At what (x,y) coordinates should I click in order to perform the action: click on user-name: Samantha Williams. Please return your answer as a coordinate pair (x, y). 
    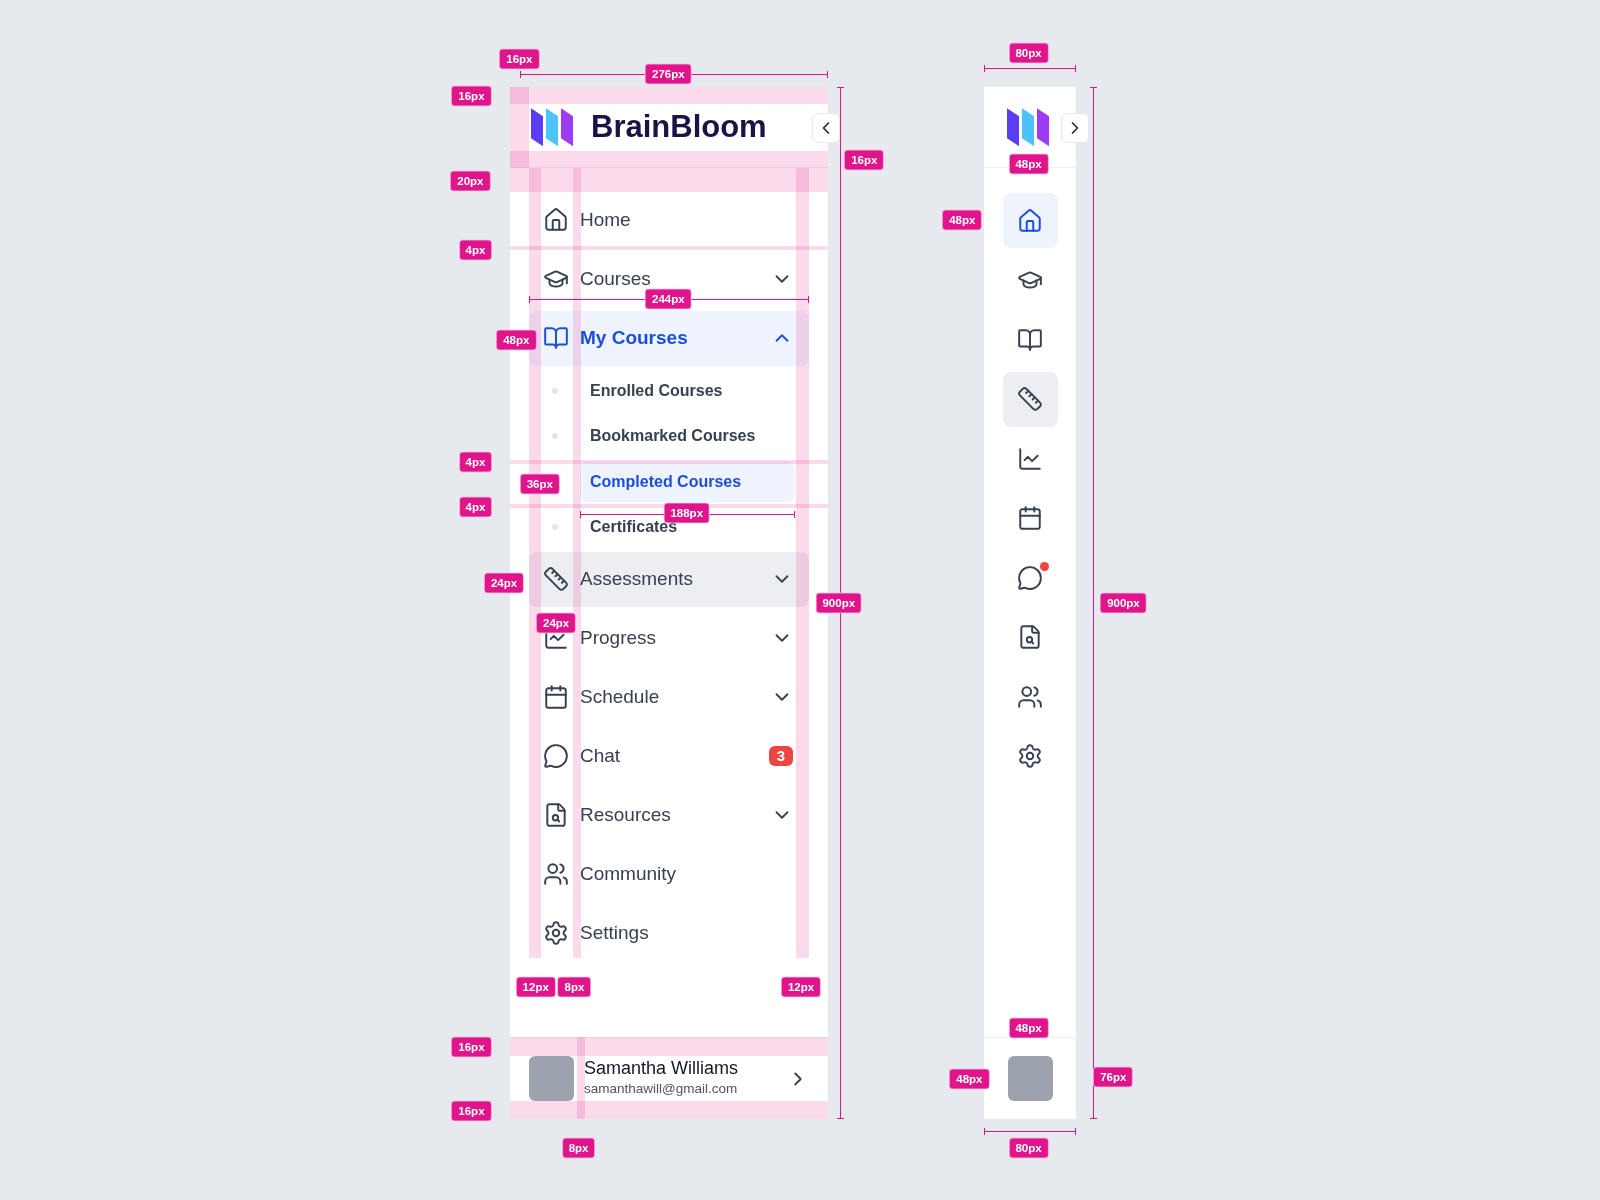
    Looking at the image, I should click on (662, 1068).